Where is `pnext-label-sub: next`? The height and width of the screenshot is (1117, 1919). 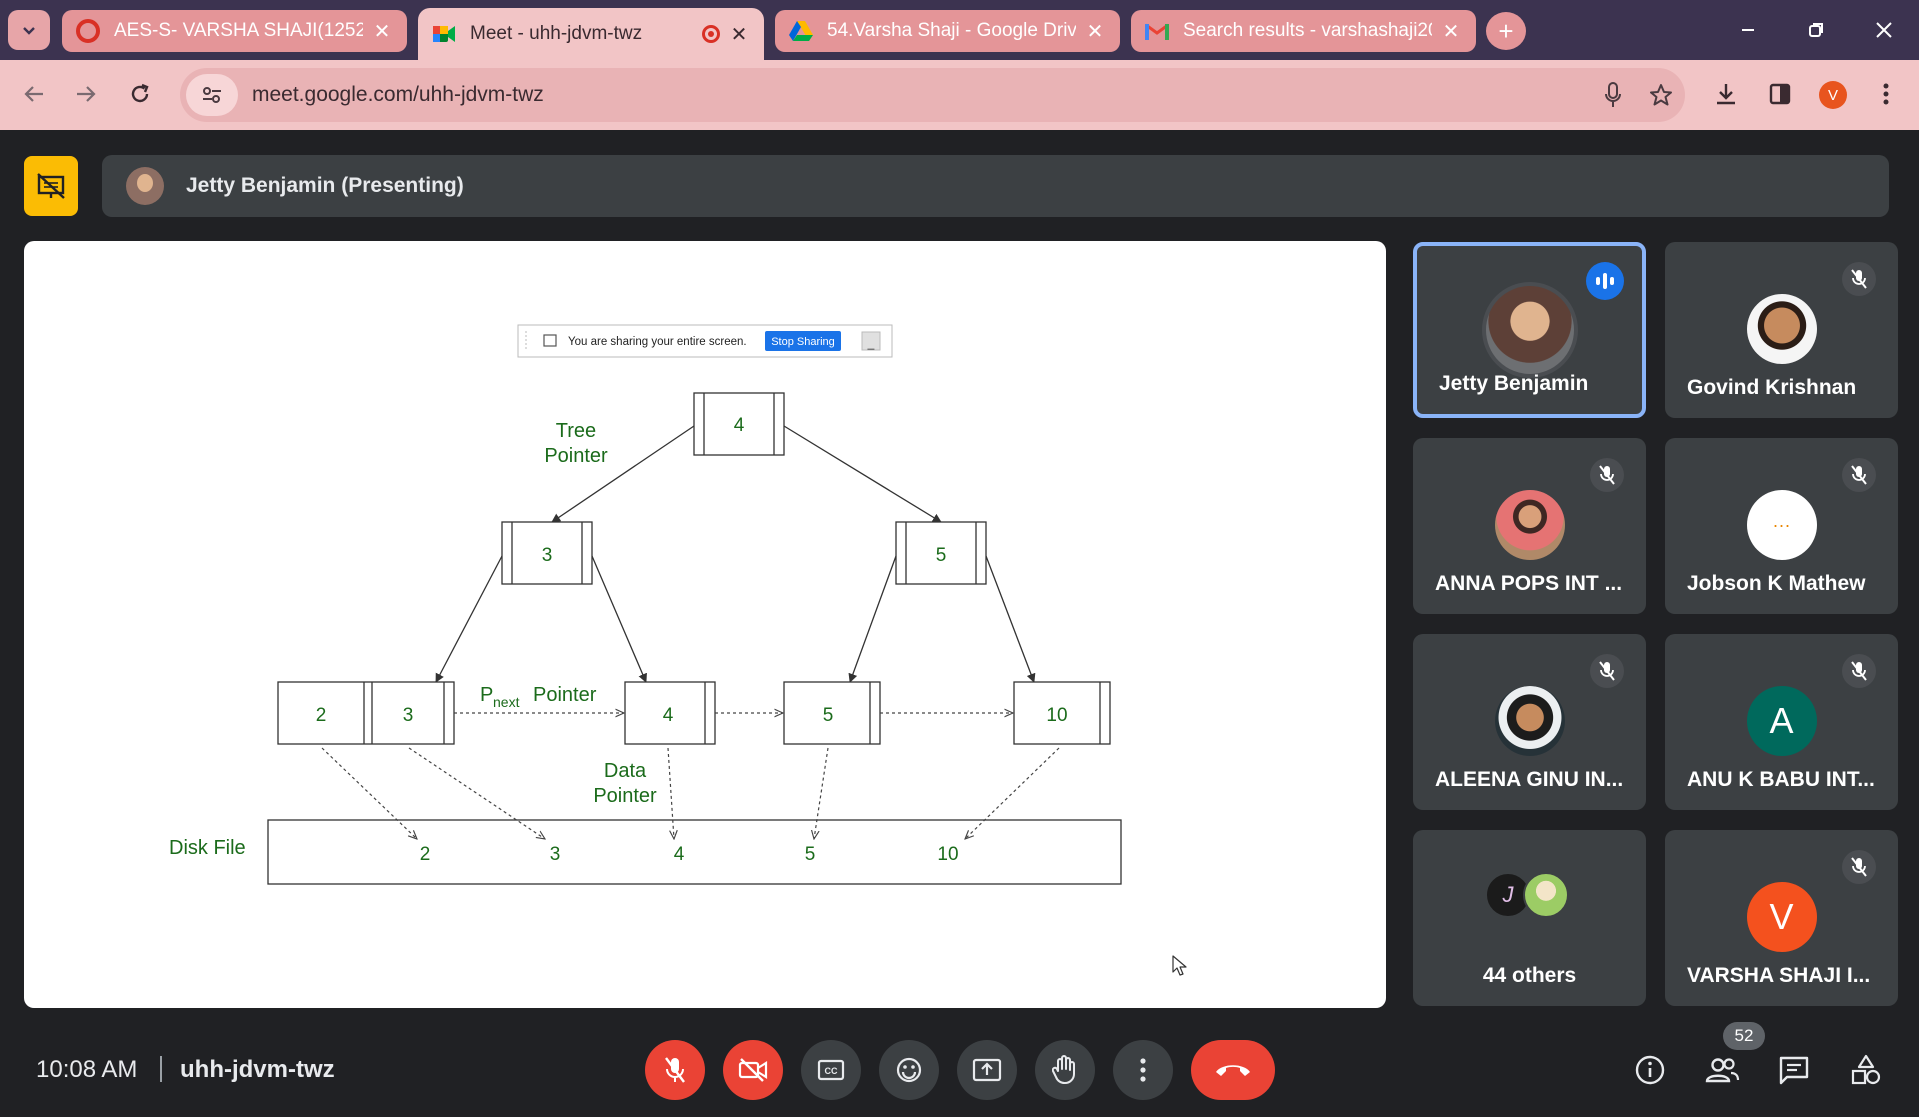 pnext-label-sub: next is located at coordinates (506, 702).